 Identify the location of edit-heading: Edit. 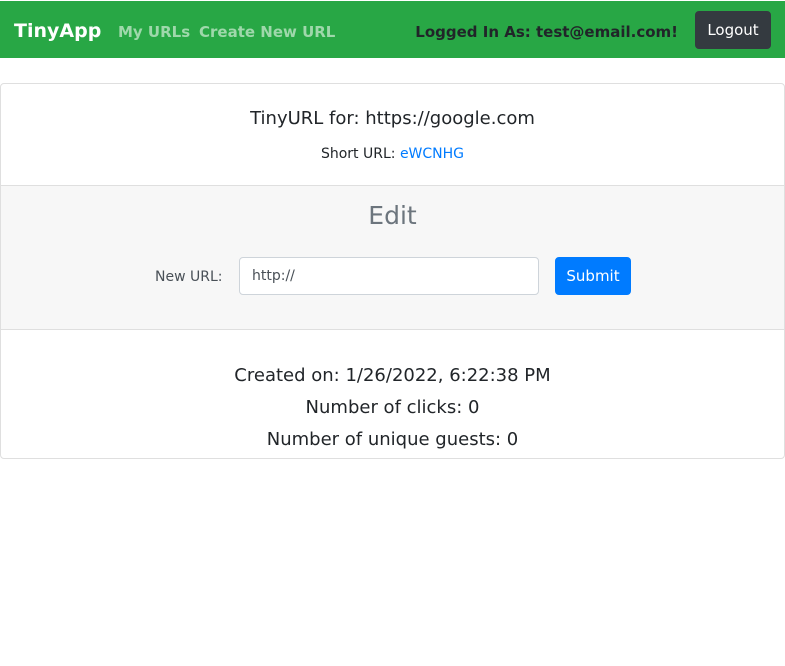
(392, 215).